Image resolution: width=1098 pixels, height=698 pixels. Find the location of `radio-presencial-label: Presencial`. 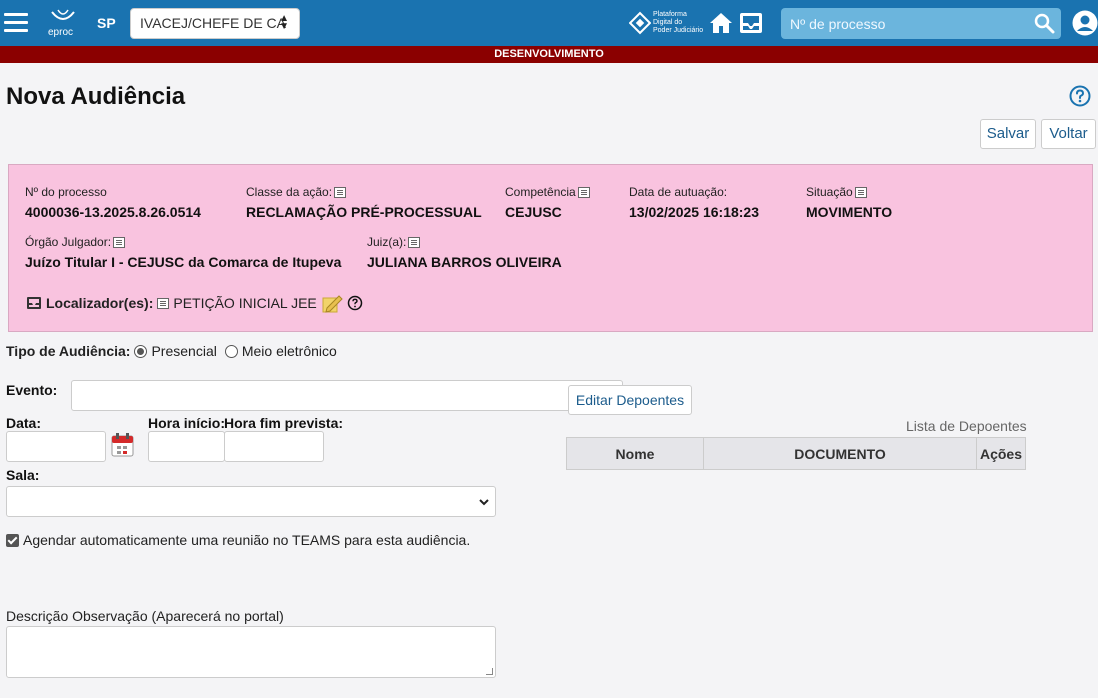

radio-presencial-label: Presencial is located at coordinates (183, 351).